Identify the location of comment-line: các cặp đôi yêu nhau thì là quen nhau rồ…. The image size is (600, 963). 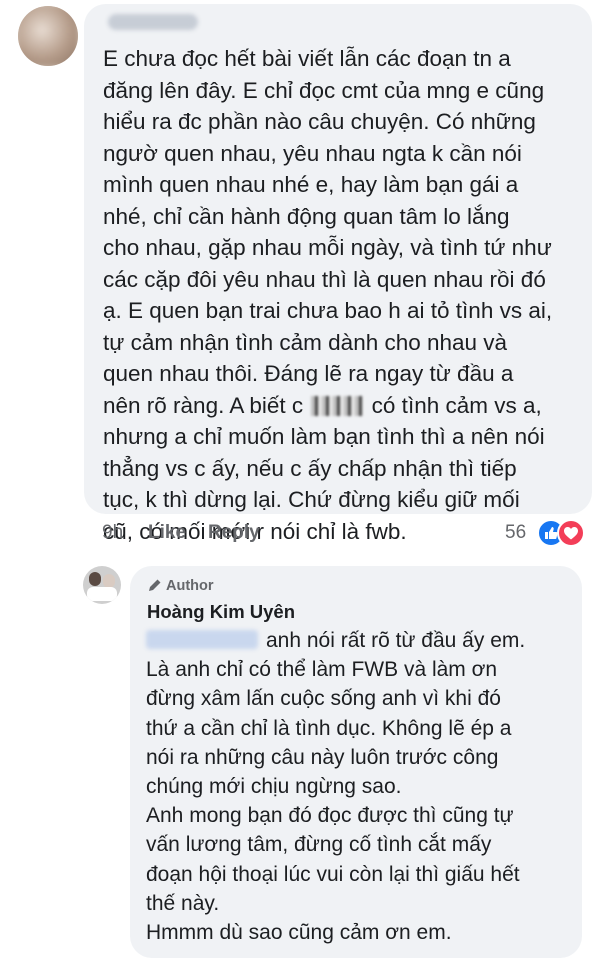
(324, 279).